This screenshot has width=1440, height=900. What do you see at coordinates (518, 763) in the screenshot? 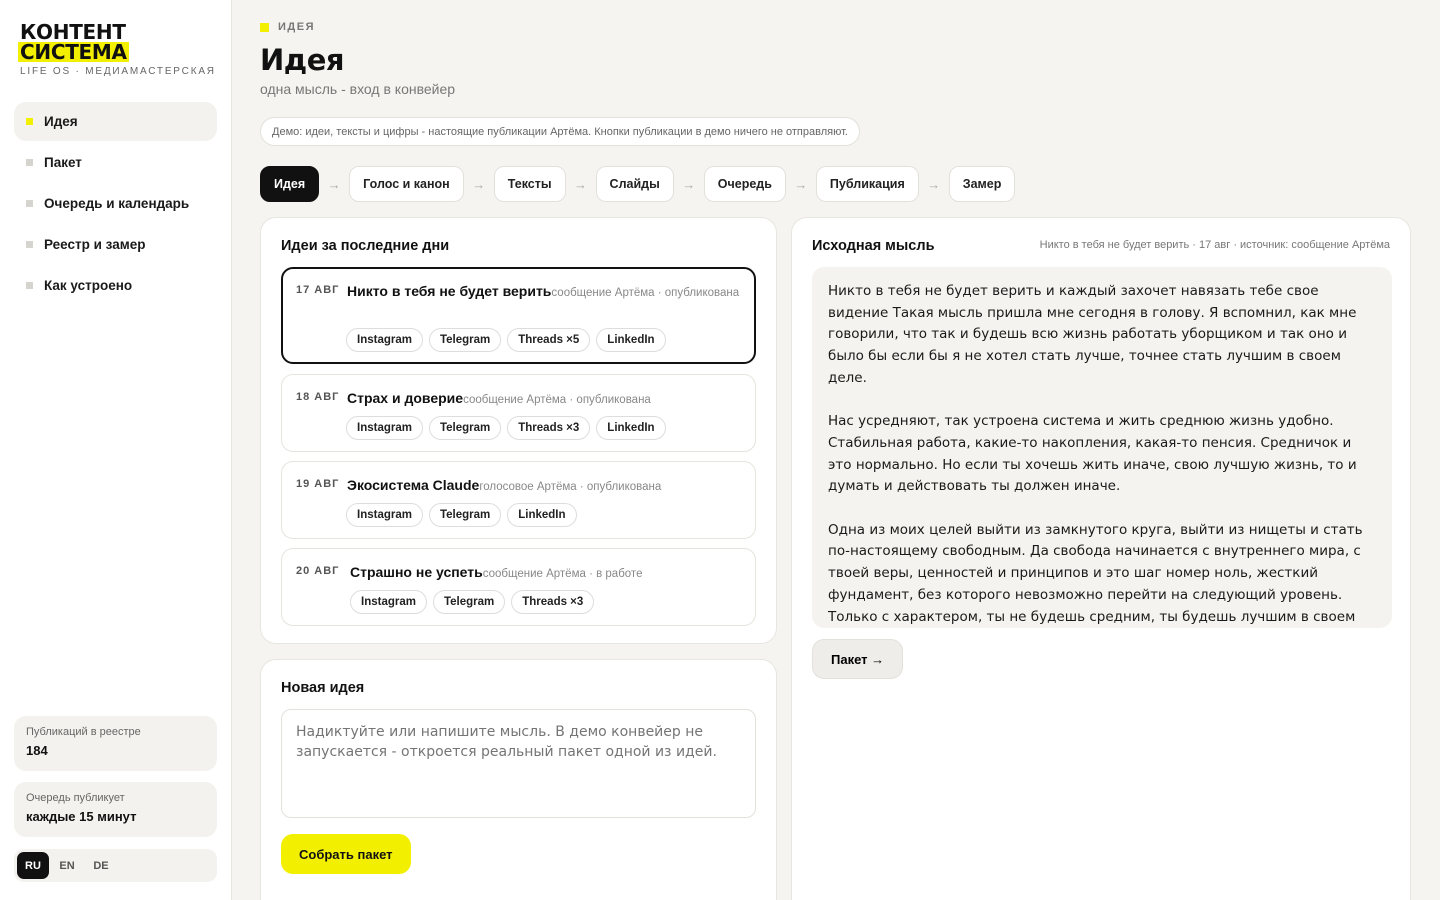
I see `idea-textarea` at bounding box center [518, 763].